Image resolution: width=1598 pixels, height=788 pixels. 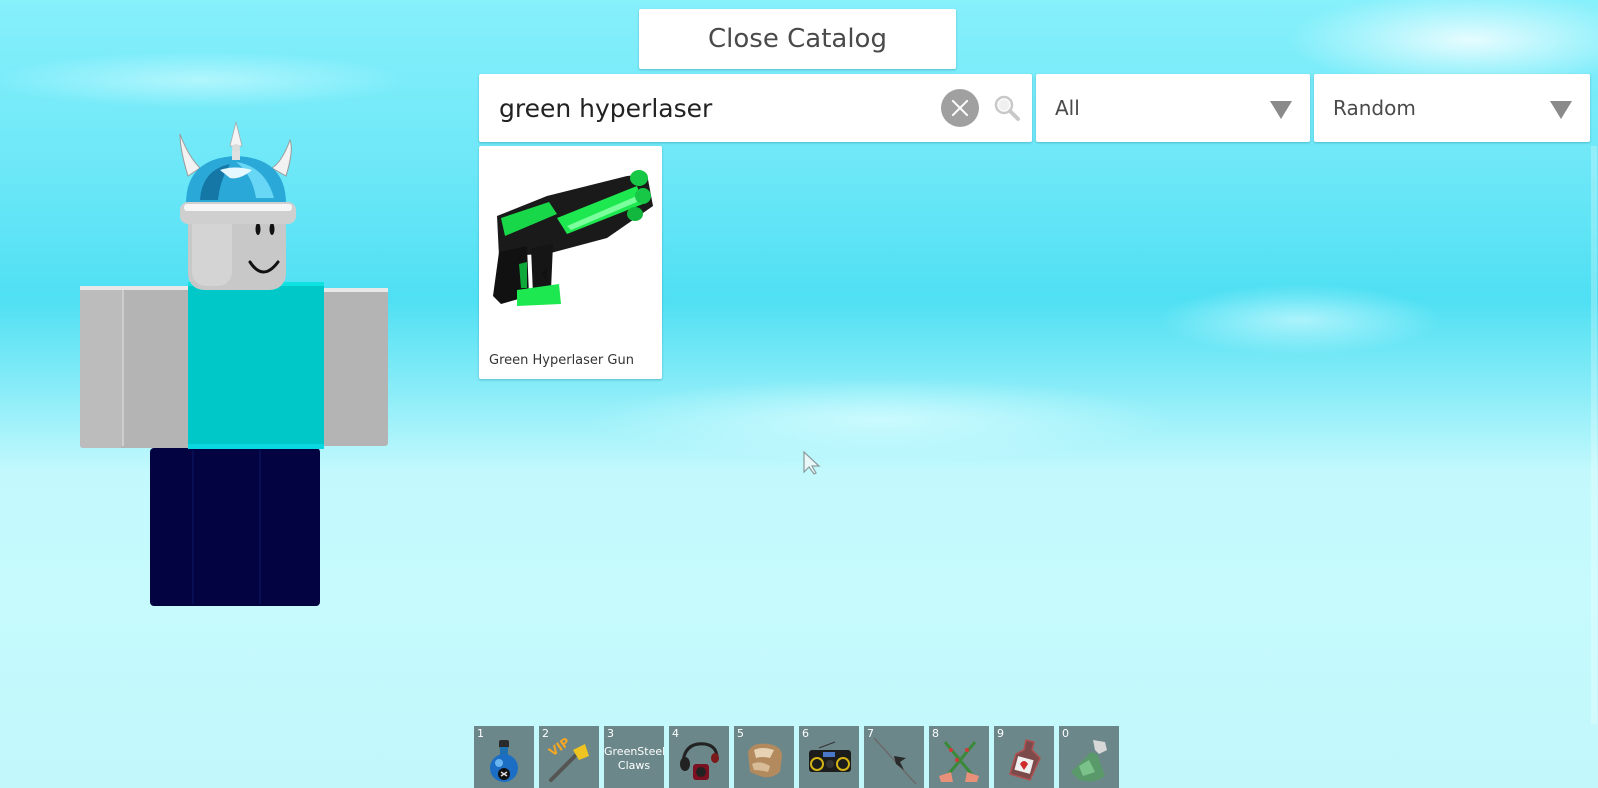 What do you see at coordinates (237, 172) in the screenshot?
I see `viking-helmet` at bounding box center [237, 172].